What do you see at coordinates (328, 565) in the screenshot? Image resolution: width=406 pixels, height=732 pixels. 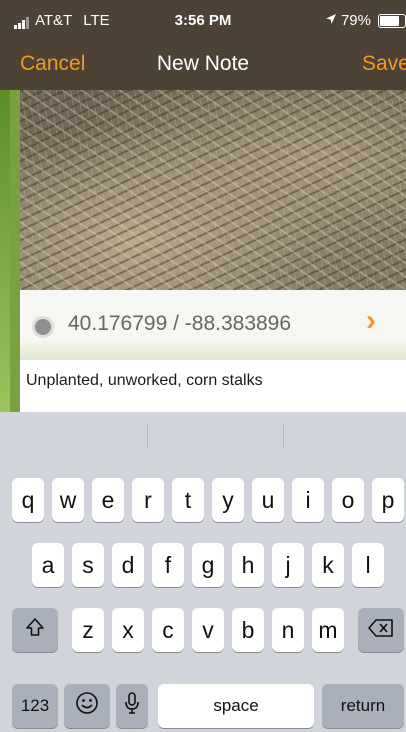 I see `key-k: k` at bounding box center [328, 565].